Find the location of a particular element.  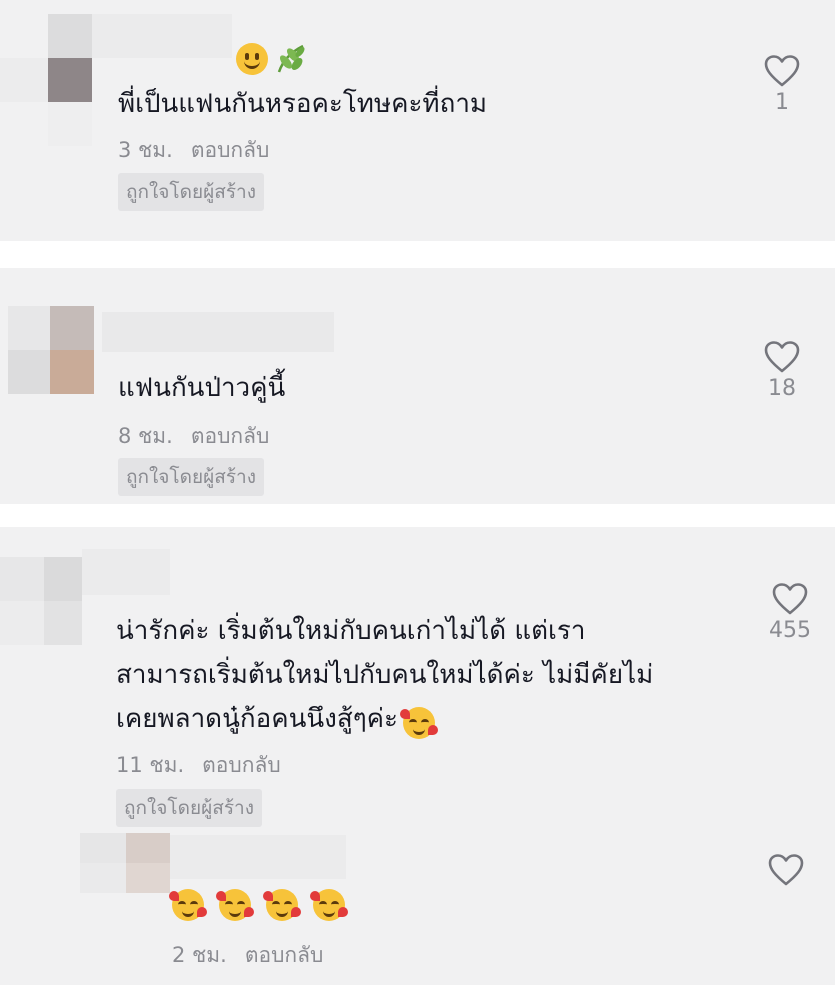

comment-text-line-3-wrap: เคยพลาดนู๋ก้อคนนึงสู้ๆค่ะ is located at coordinates (277, 719).